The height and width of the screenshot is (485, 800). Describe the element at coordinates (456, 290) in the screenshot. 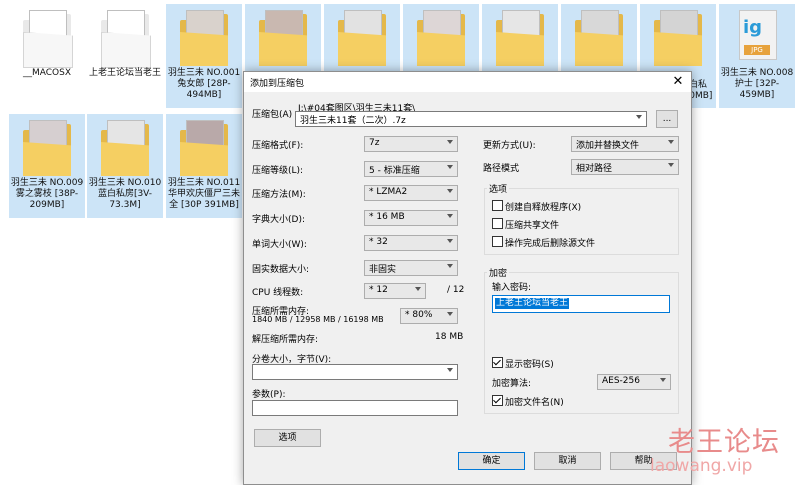

I see `cpu-total: / 12` at that location.